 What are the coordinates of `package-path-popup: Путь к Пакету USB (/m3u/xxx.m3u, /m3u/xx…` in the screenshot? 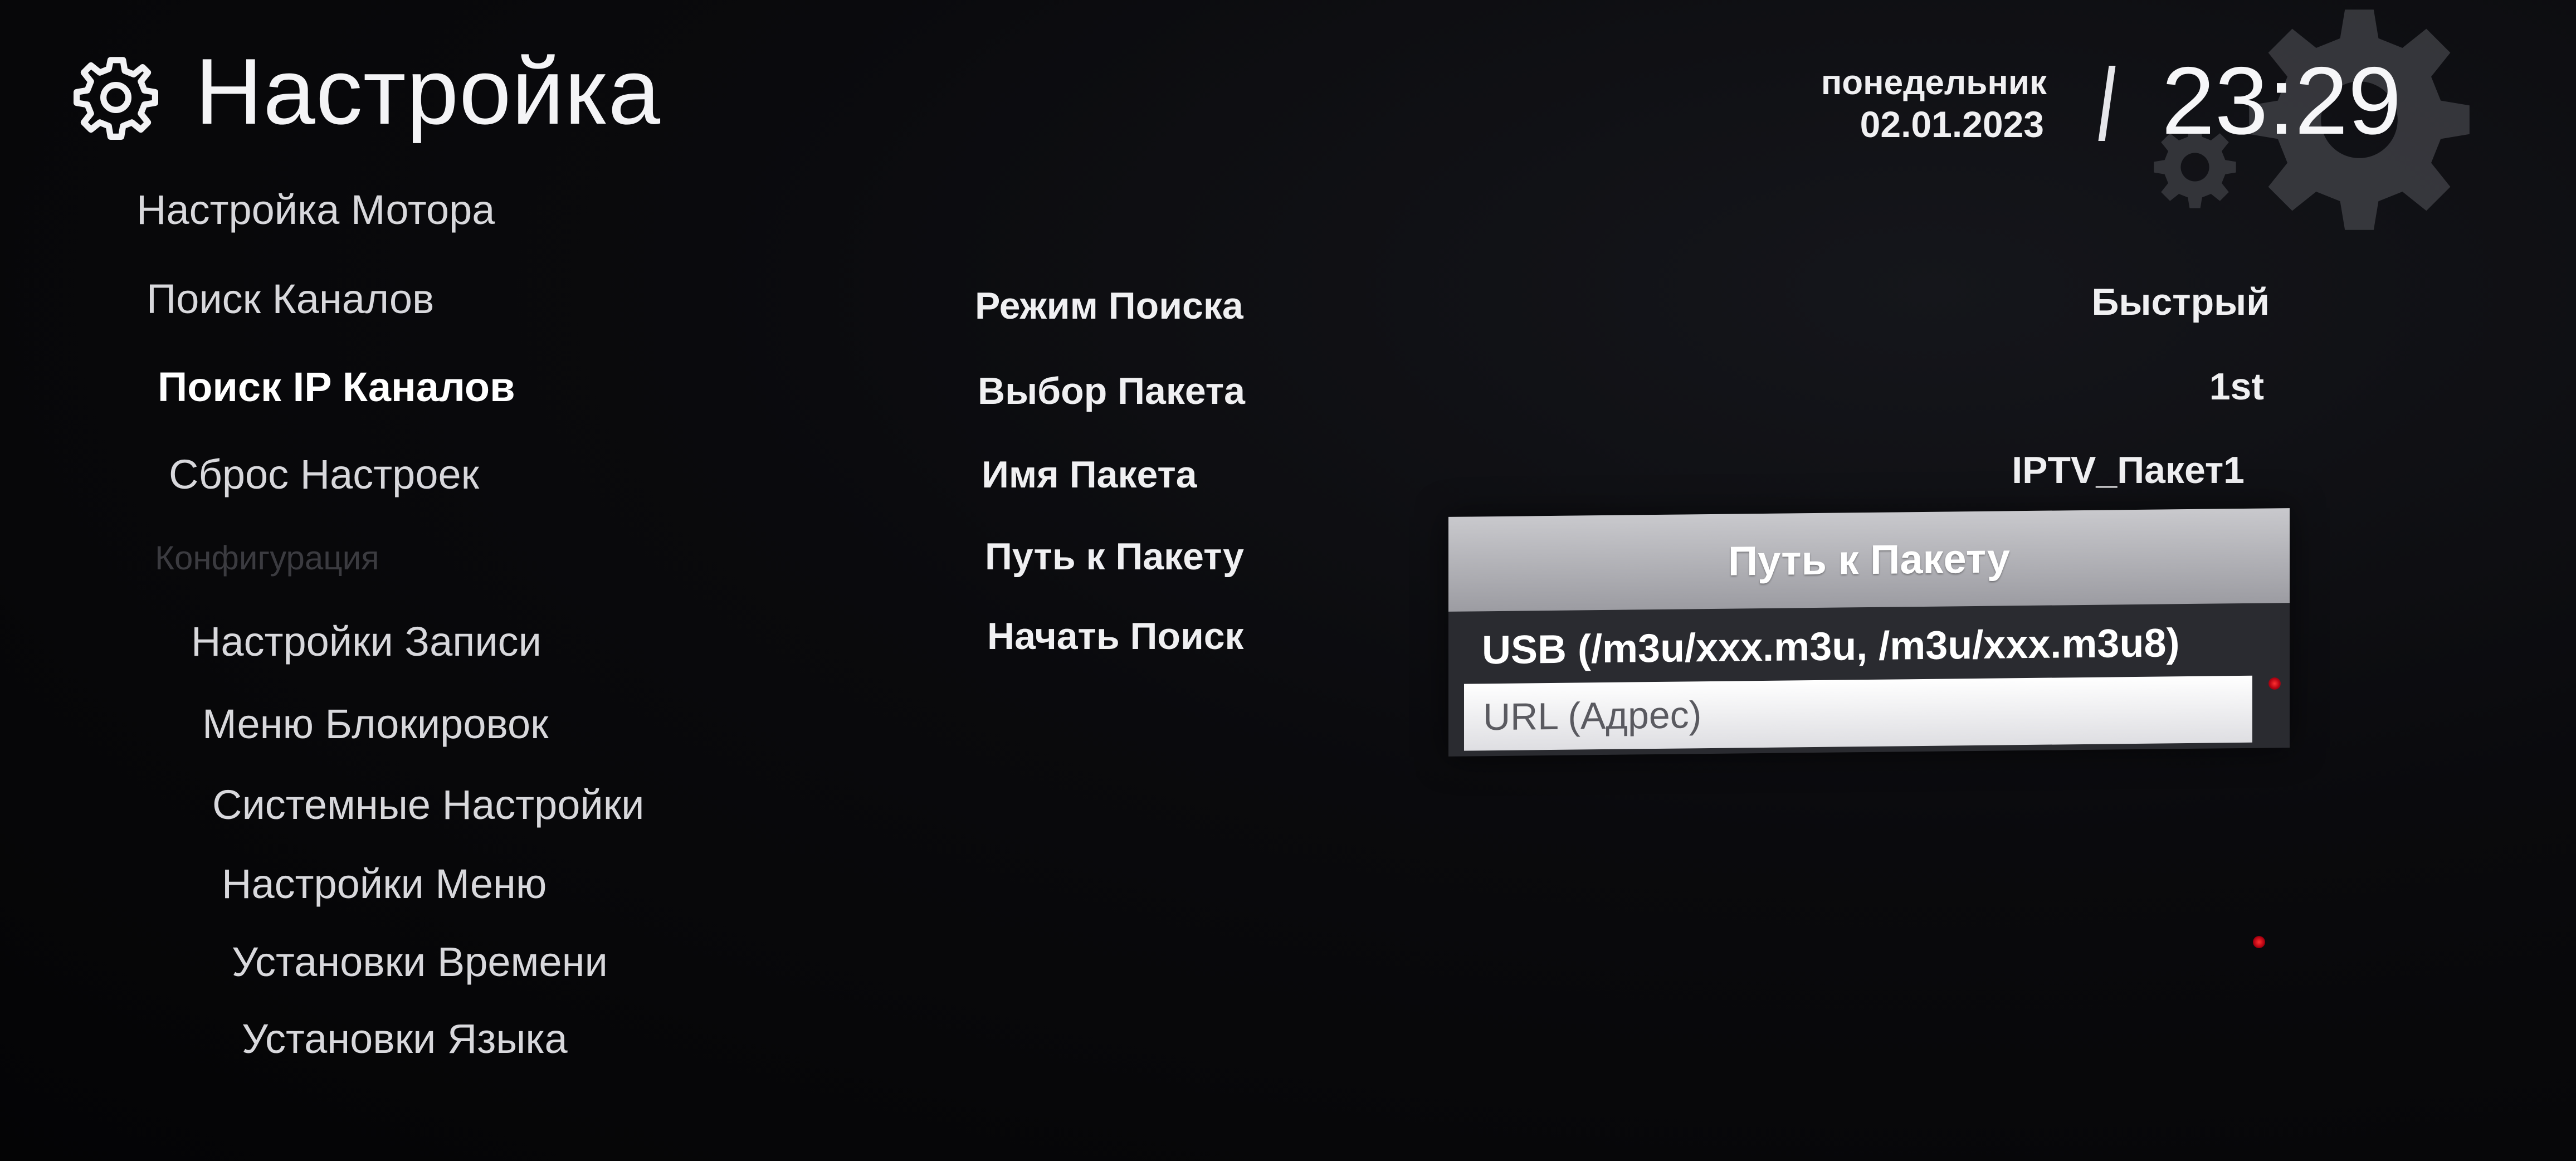 It's located at (1869, 632).